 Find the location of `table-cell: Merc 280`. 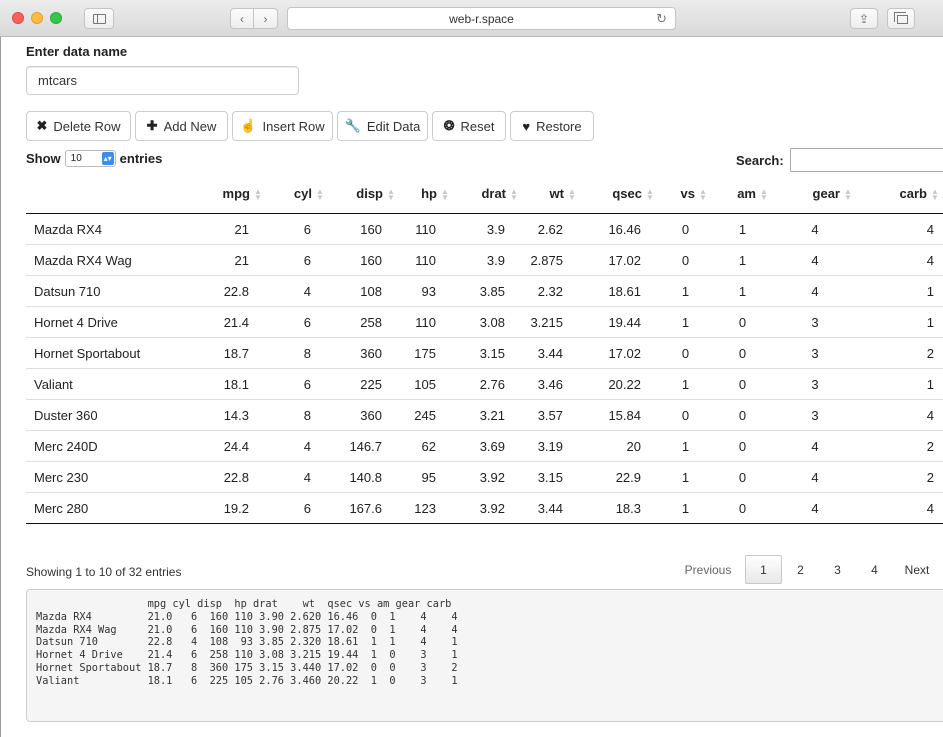

table-cell: Merc 280 is located at coordinates (108, 508).